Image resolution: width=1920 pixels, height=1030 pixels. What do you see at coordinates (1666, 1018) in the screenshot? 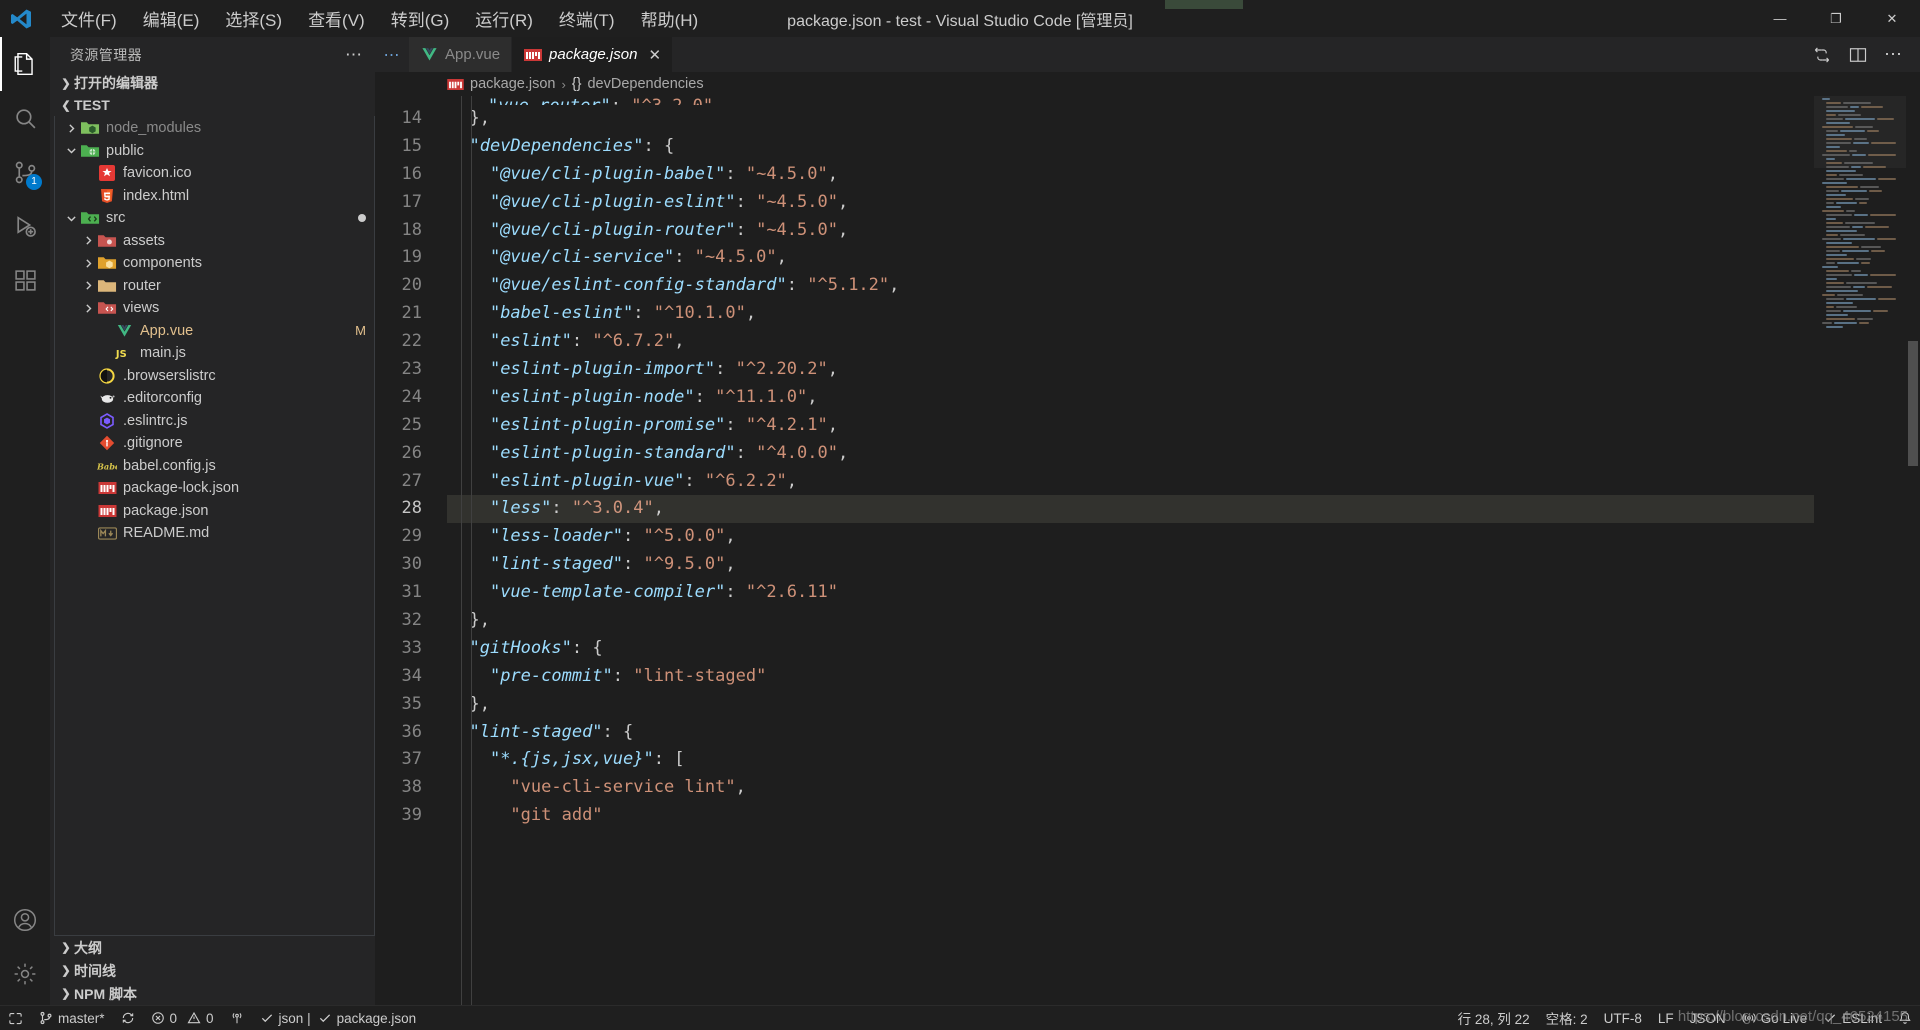
I see `status-eol: LF` at bounding box center [1666, 1018].